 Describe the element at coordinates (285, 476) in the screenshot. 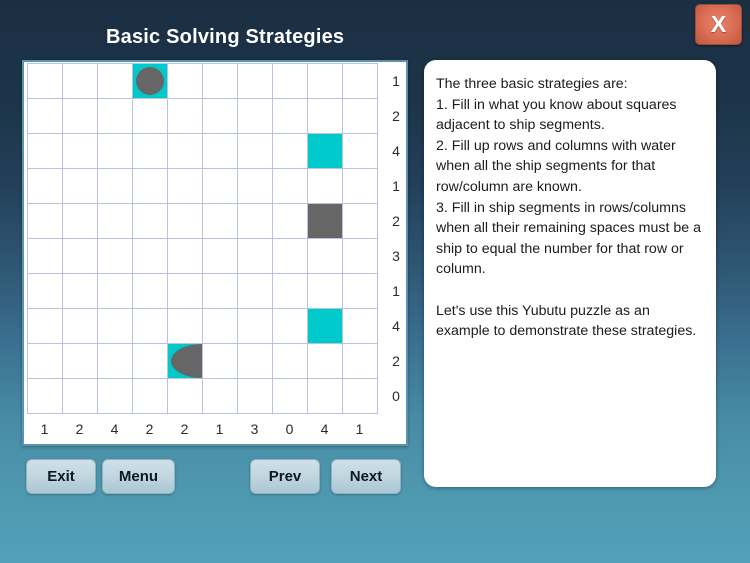

I see `prev-button: Prev` at that location.